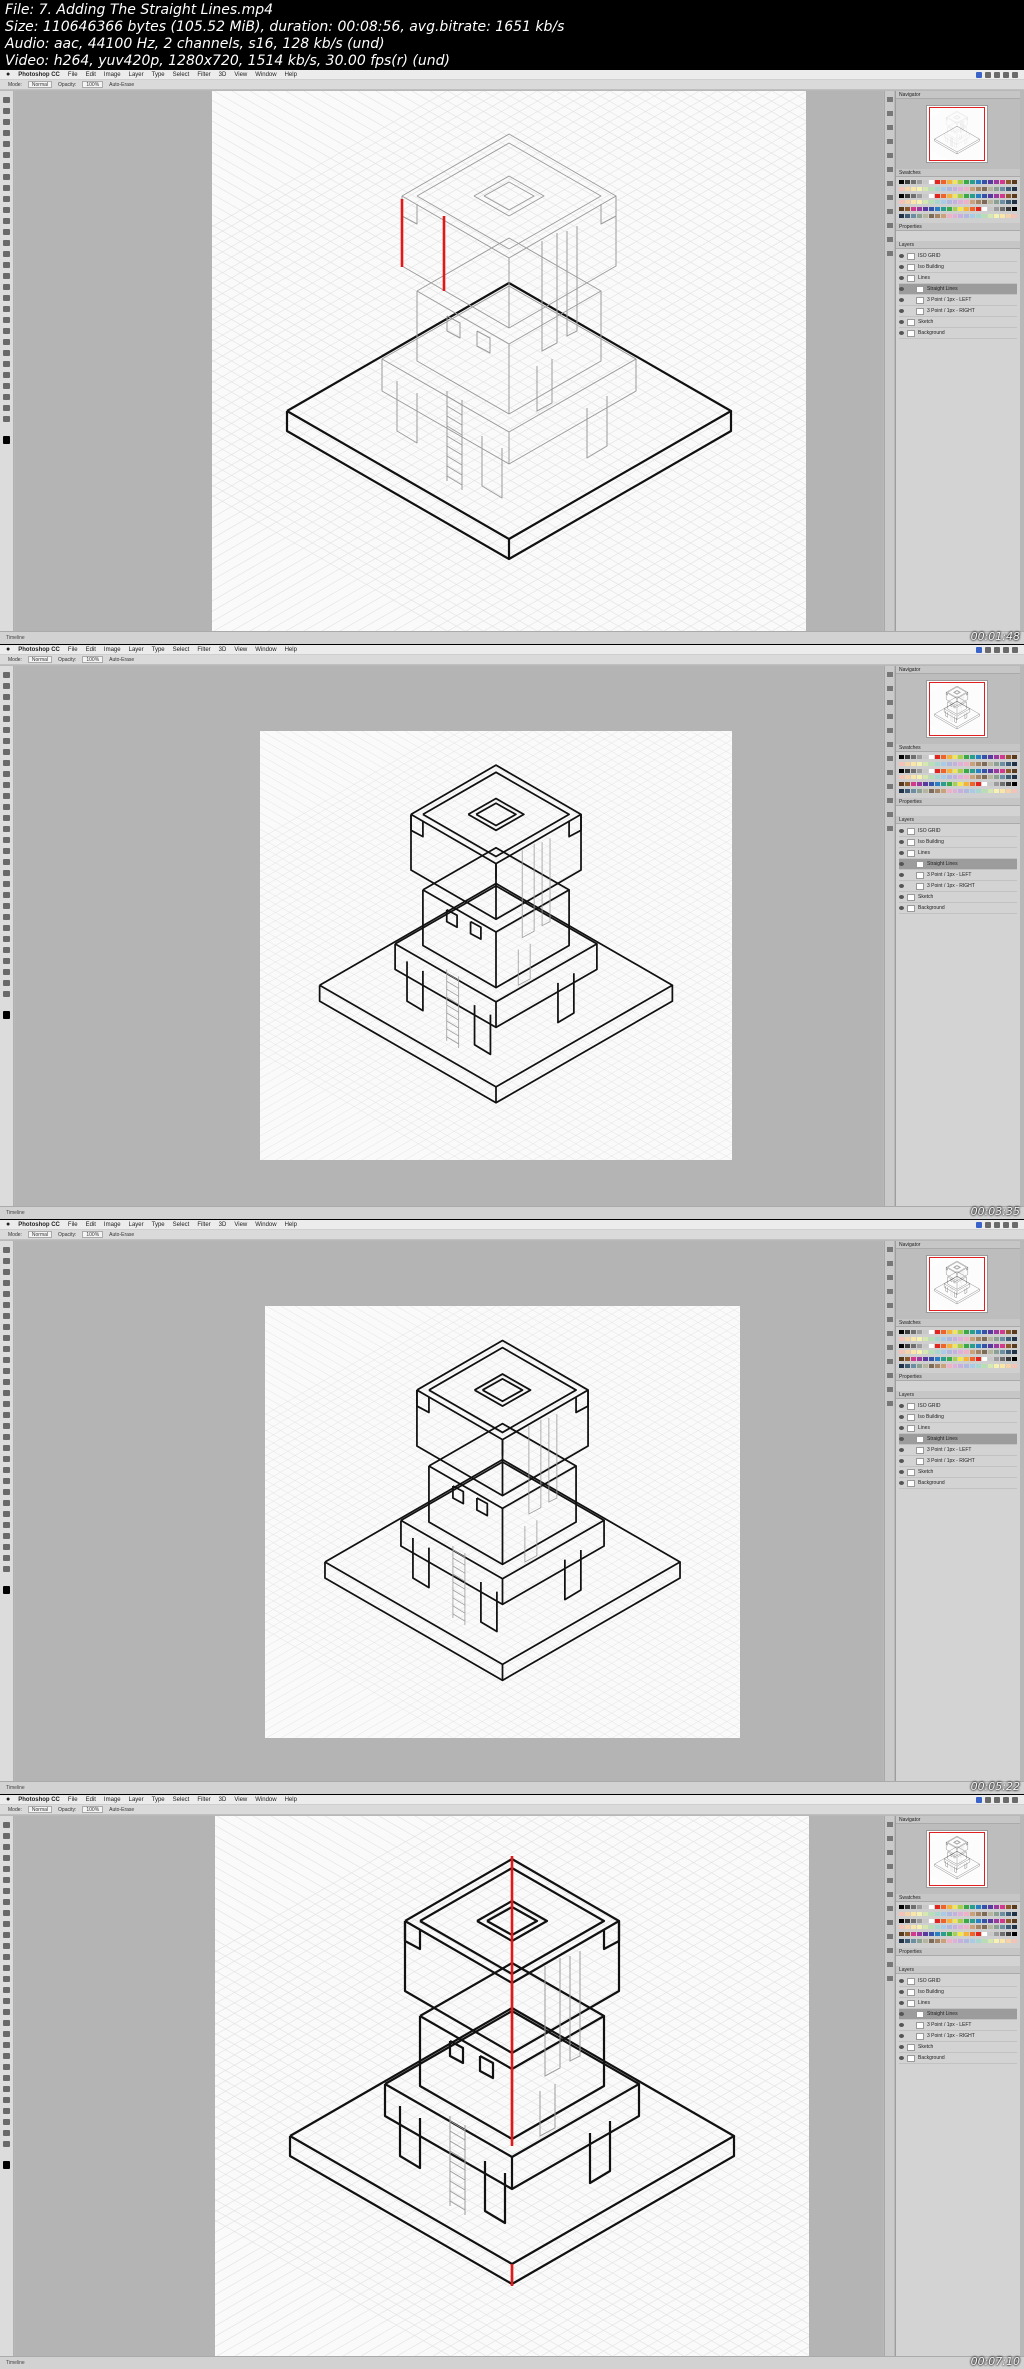  I want to click on tab-swatches: Swatches, so click(958, 1898).